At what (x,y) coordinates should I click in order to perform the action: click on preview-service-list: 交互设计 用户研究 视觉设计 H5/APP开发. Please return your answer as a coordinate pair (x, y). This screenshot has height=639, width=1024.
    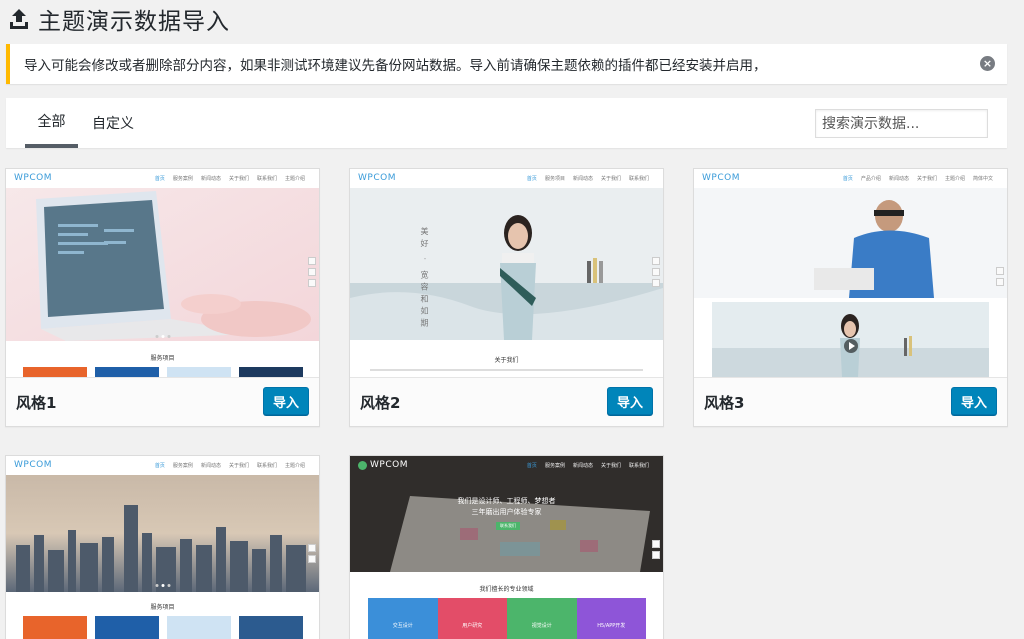
    Looking at the image, I should click on (507, 618).